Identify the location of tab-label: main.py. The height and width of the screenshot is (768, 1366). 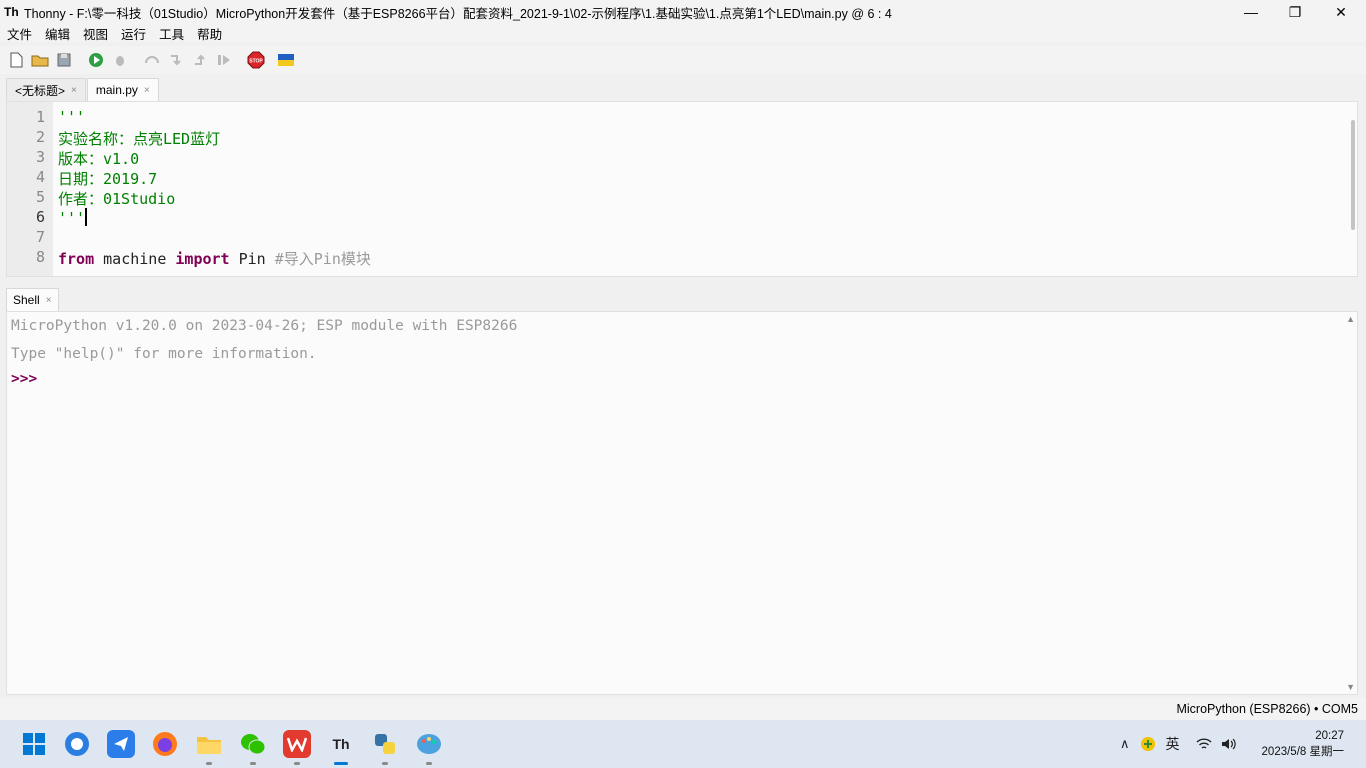
(116, 90).